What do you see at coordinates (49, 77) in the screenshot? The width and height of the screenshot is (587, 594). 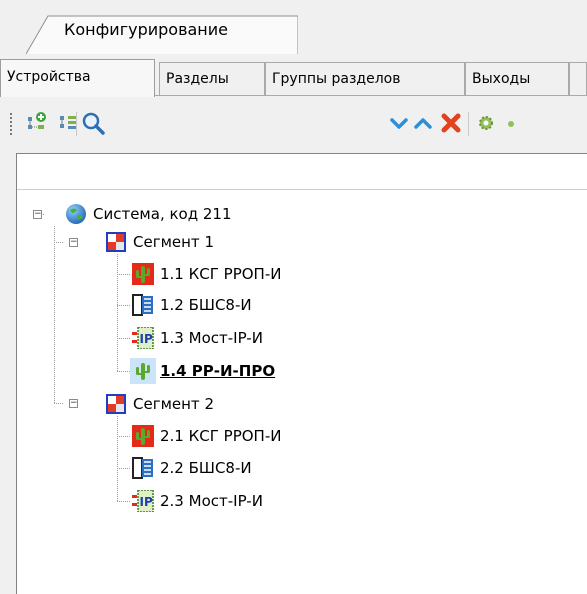 I see `tab-devices-label: Устройства` at bounding box center [49, 77].